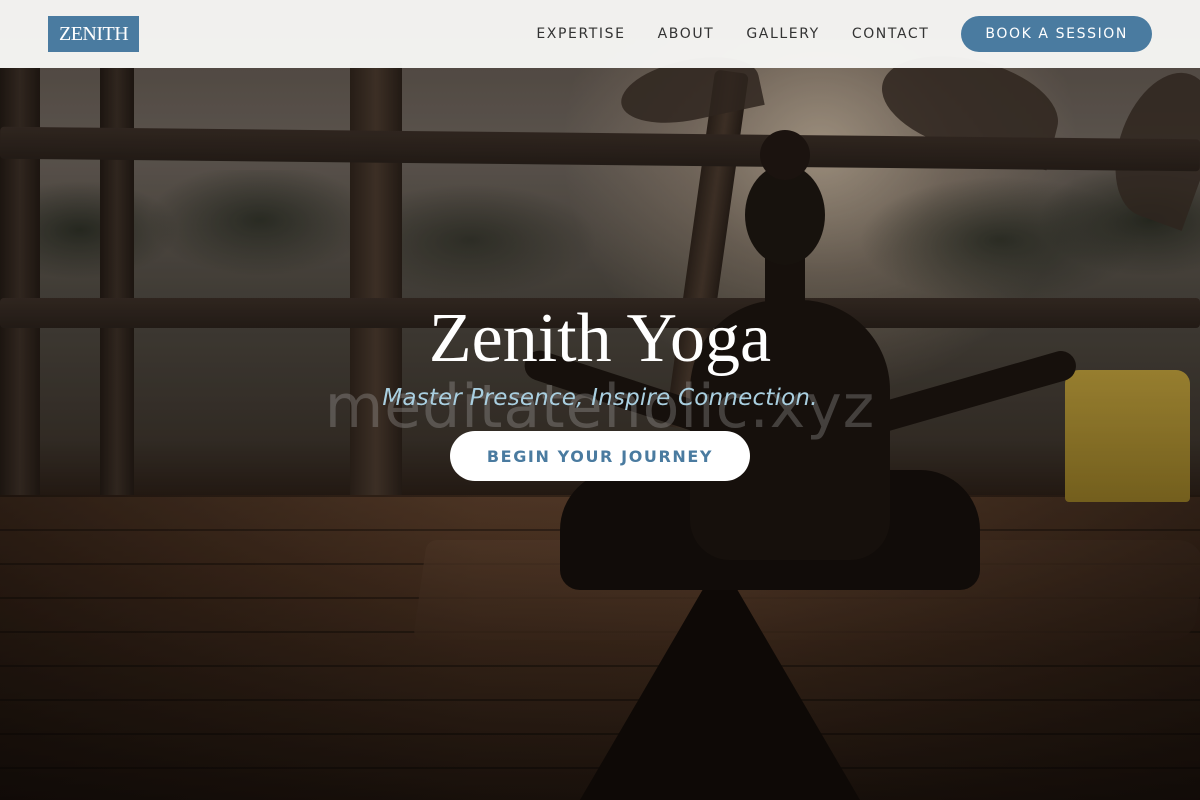  I want to click on hero-title: Zenith Yoga, so click(600, 338).